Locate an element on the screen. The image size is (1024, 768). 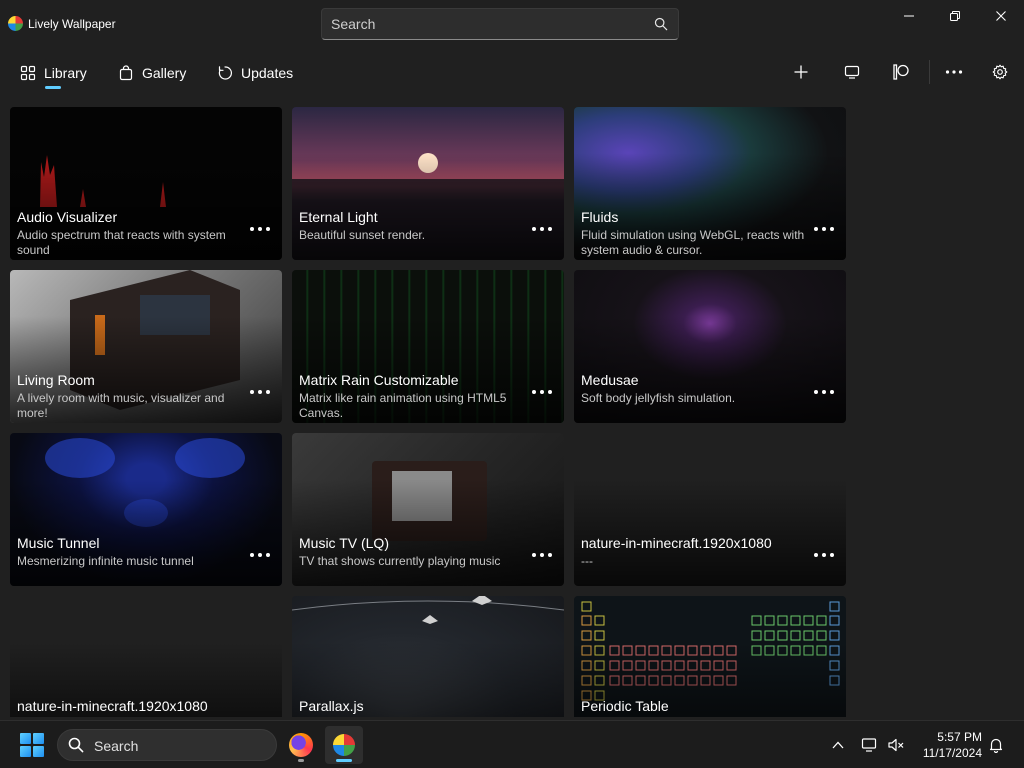
grid-icon is located at coordinates (28, 73).